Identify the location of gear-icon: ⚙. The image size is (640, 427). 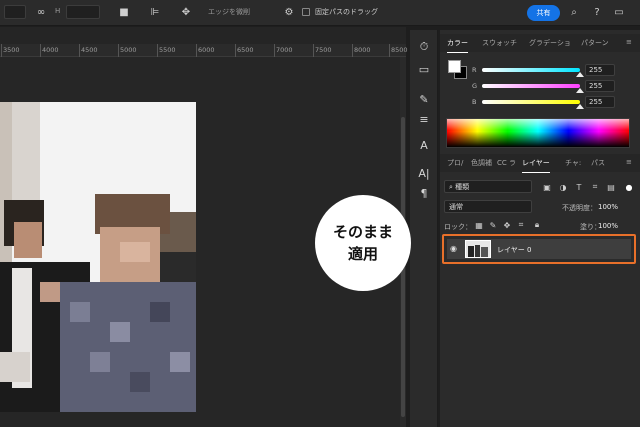
(289, 12).